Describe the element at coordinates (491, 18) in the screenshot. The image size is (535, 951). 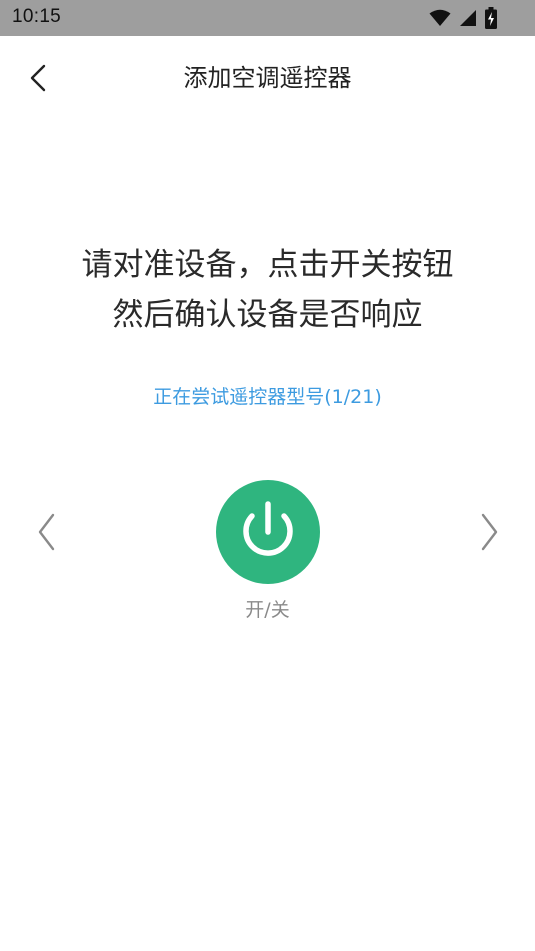
I see `battery-charging-icon` at that location.